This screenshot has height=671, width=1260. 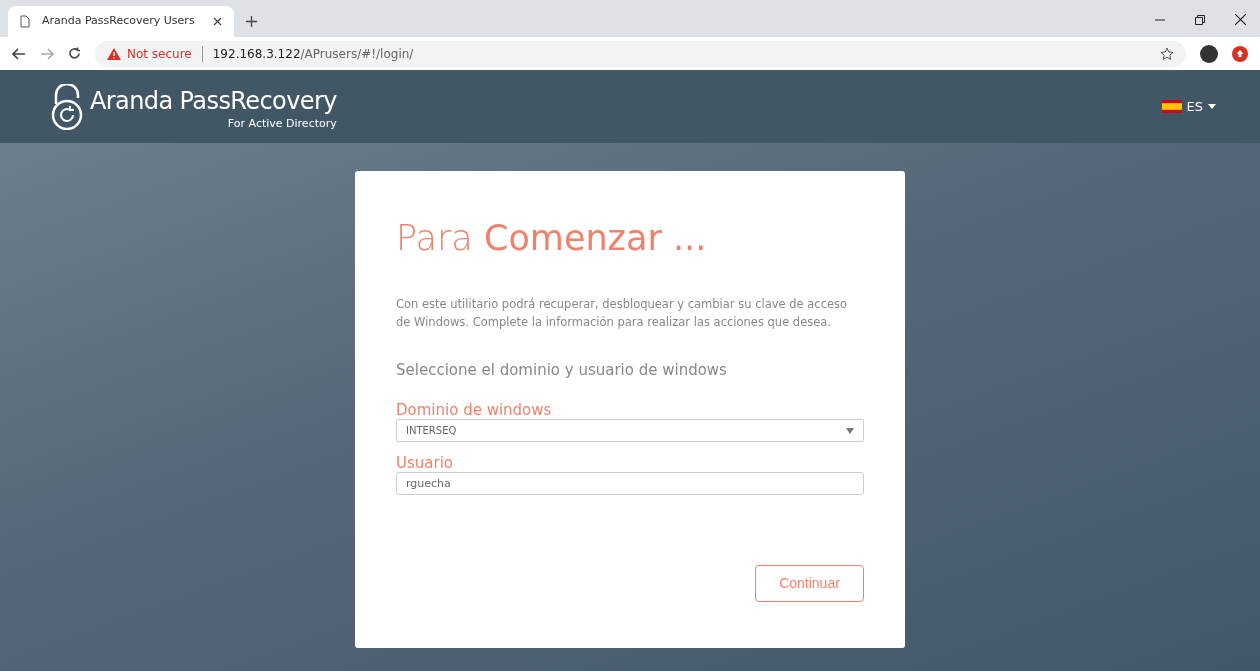 What do you see at coordinates (114, 53) in the screenshot?
I see `warning-icon` at bounding box center [114, 53].